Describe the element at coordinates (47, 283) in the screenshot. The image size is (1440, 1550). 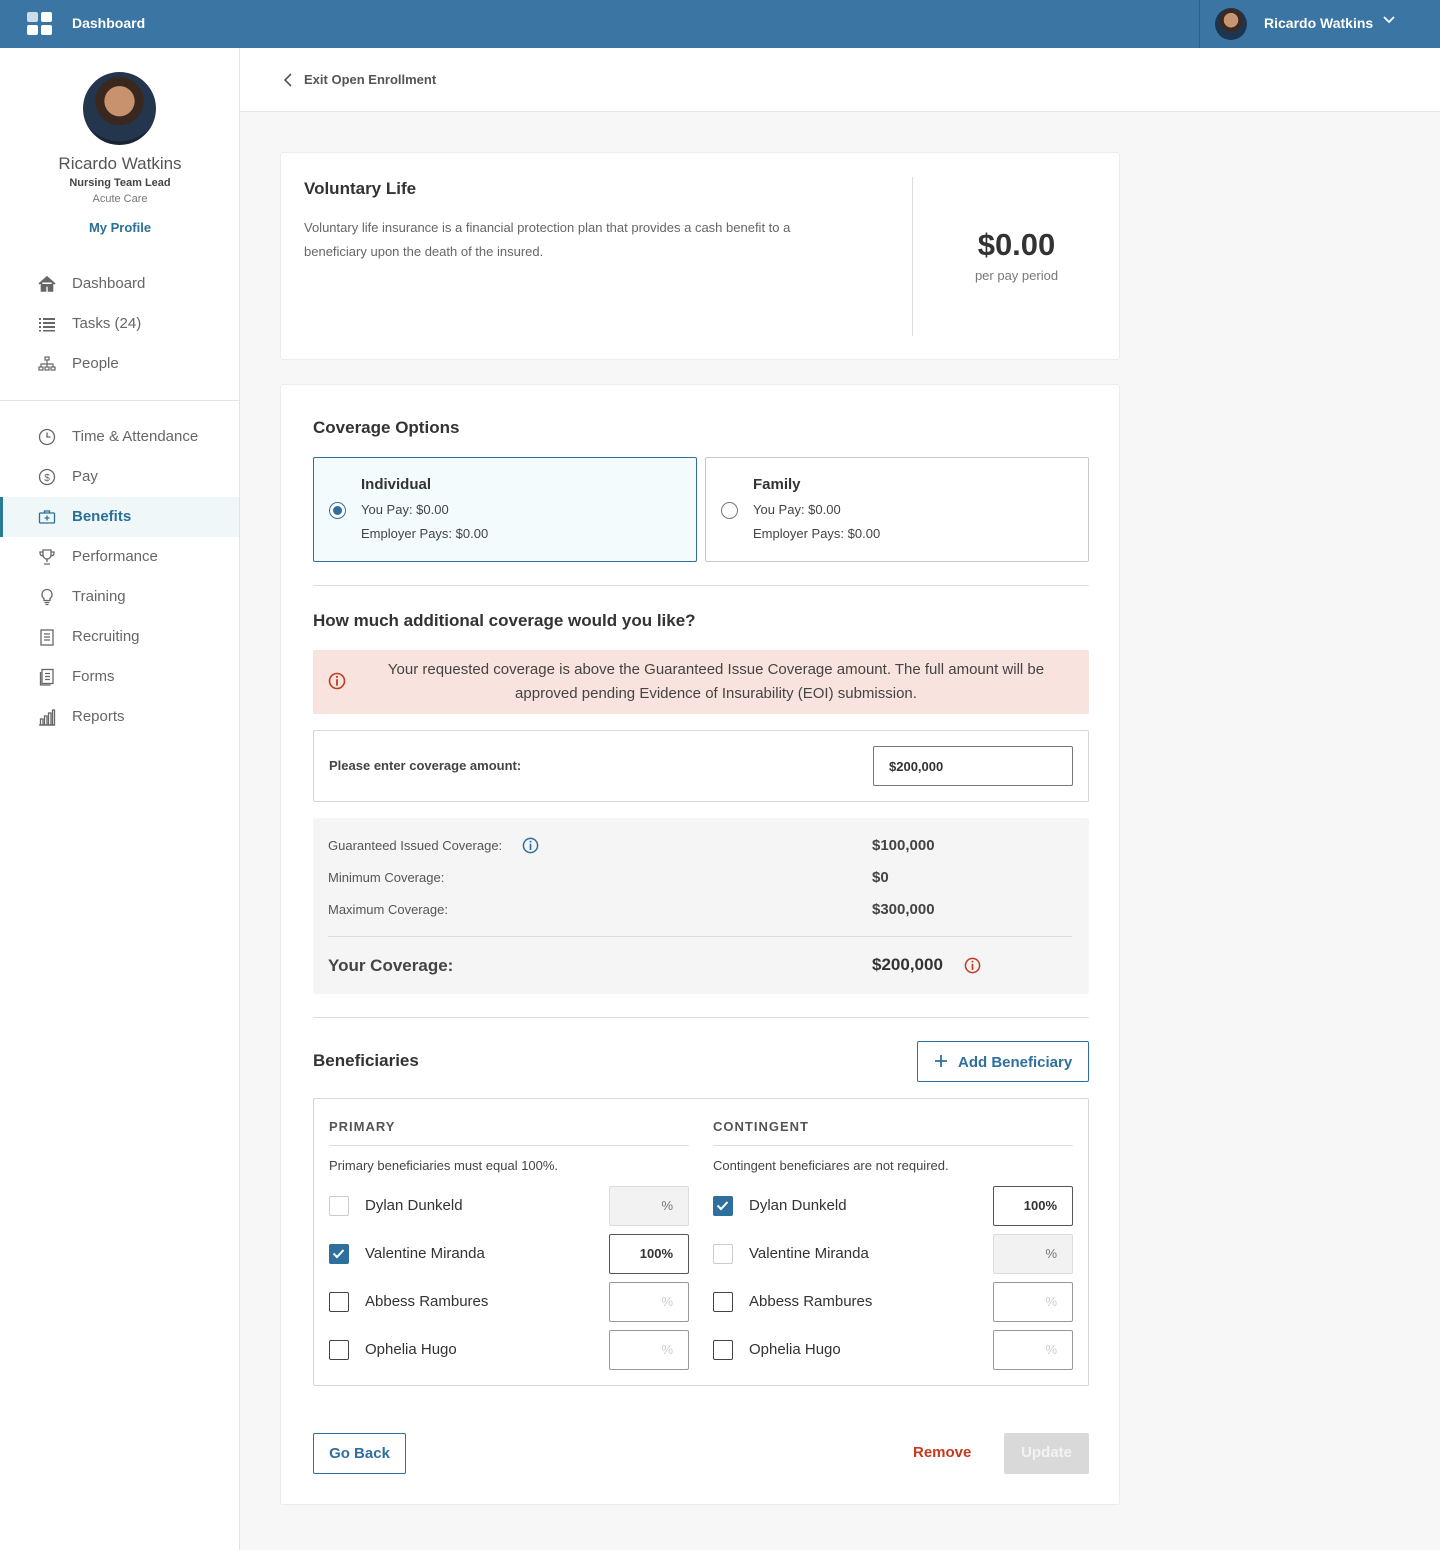
I see `home-icon` at that location.